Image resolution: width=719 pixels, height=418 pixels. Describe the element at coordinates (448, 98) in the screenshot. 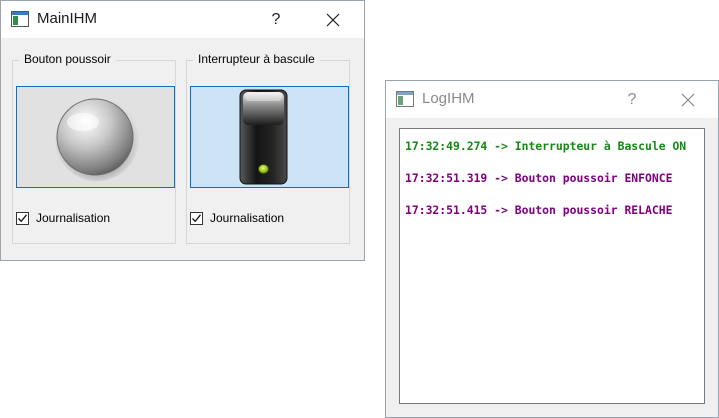

I see `log-window-title: LogIHM` at that location.